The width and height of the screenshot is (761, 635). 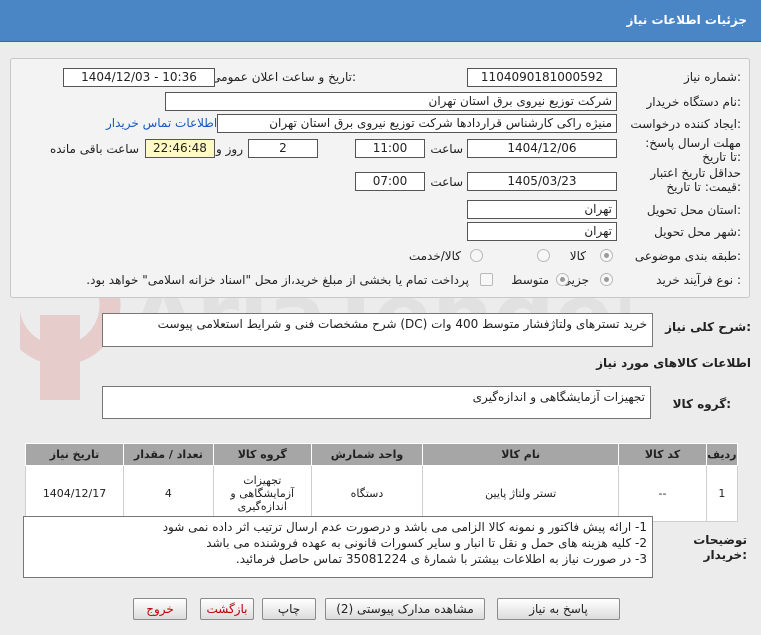 I want to click on cell-name: تستر ولتاژ پایین, so click(x=521, y=493).